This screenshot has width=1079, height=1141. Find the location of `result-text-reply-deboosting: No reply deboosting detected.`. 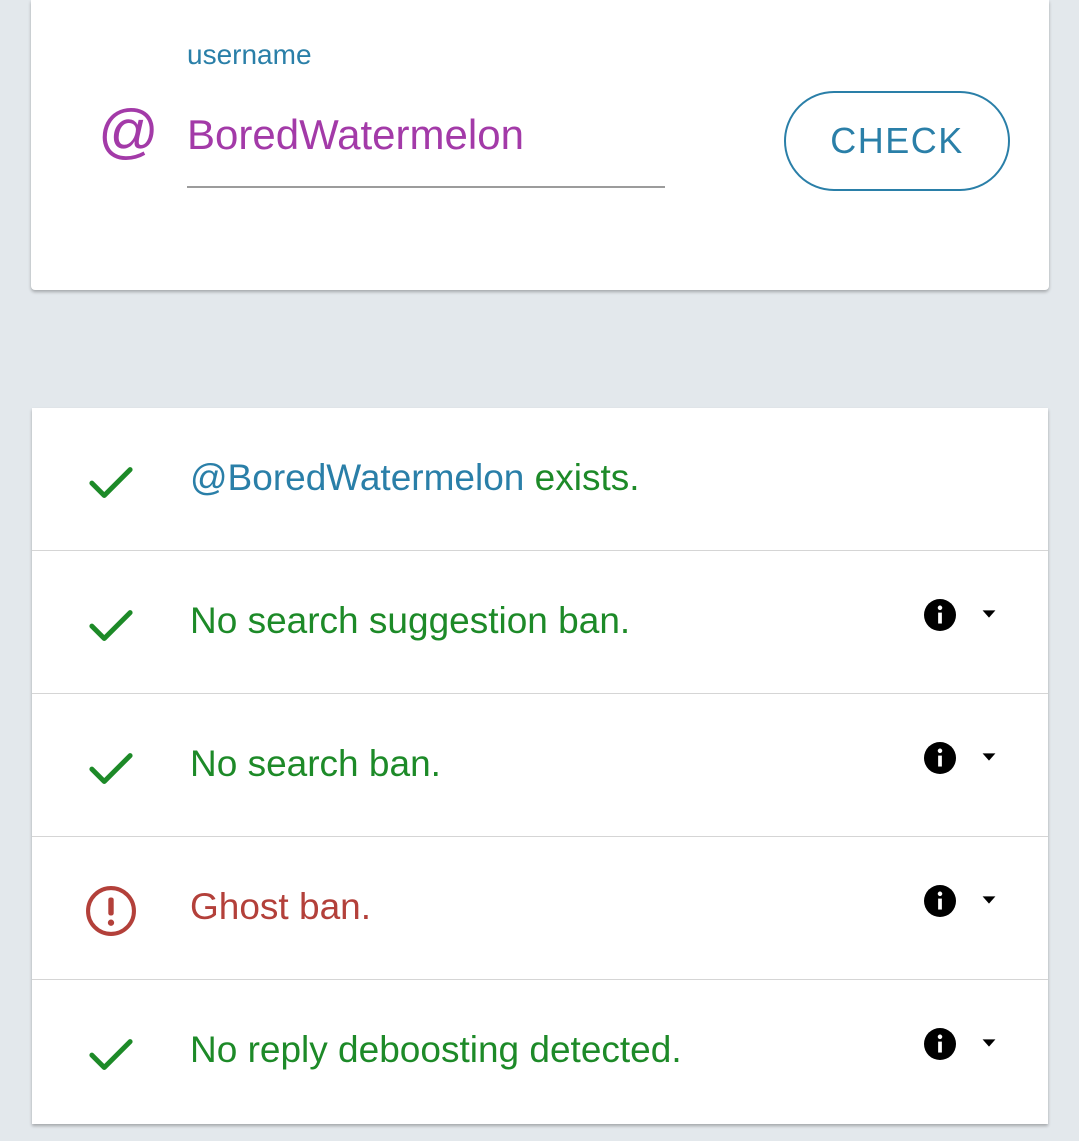

result-text-reply-deboosting: No reply deboosting detected. is located at coordinates (436, 1049).